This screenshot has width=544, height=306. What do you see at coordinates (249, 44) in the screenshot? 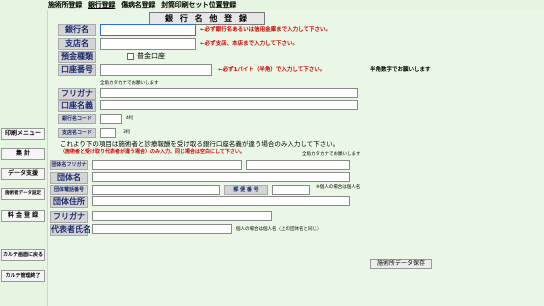
I see `branch-name-note: ←必ず支店、本店まで入力して下さい。` at bounding box center [249, 44].